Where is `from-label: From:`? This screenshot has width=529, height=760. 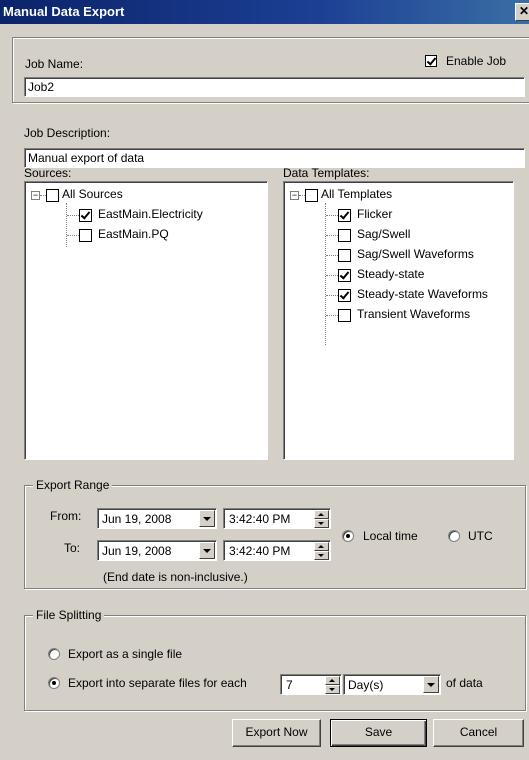 from-label: From: is located at coordinates (66, 516).